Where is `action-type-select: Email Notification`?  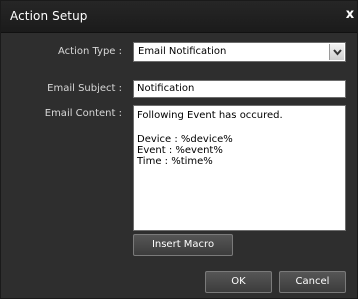 action-type-select: Email Notification is located at coordinates (239, 52).